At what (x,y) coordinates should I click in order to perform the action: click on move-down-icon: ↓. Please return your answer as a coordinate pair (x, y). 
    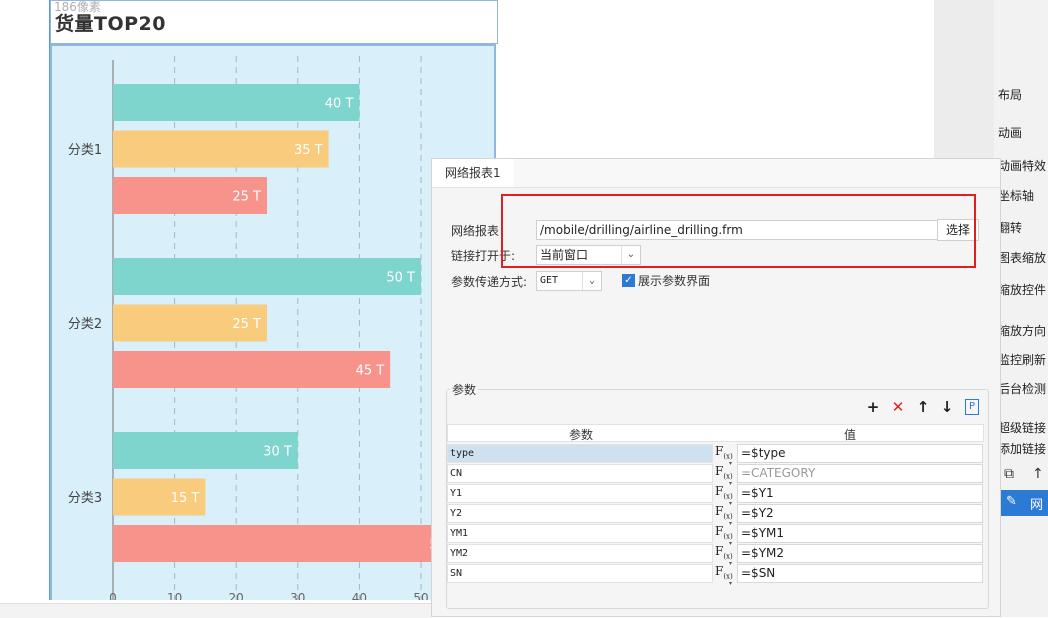
    Looking at the image, I should click on (947, 407).